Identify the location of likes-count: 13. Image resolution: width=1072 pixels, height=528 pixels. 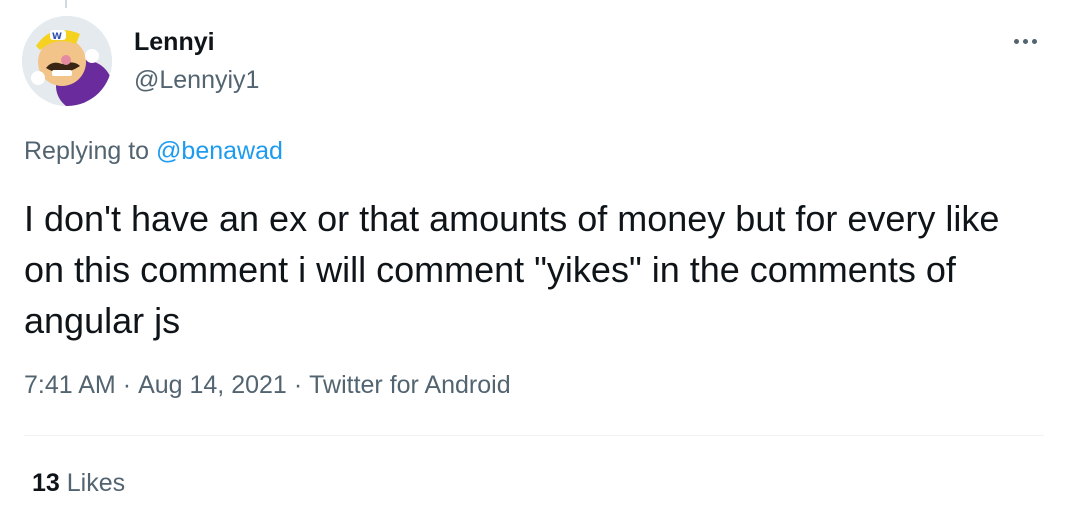
(46, 483).